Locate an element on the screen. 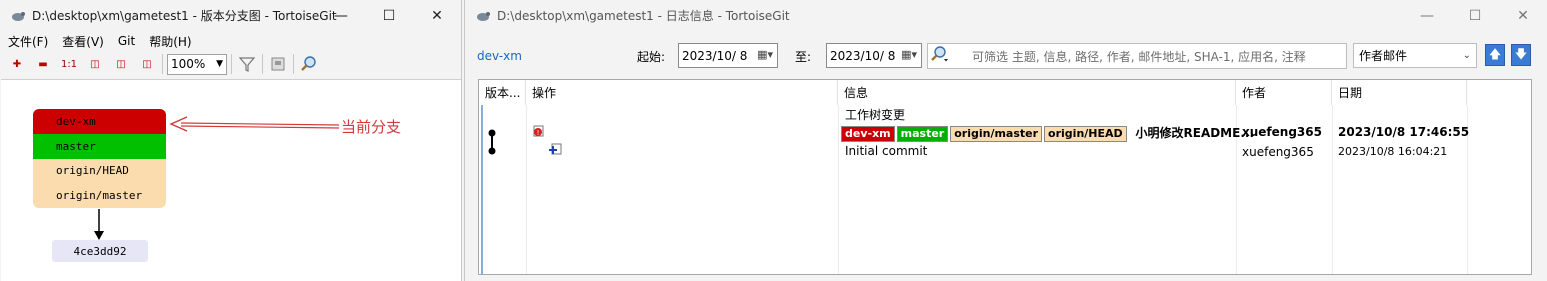 This screenshot has width=1547, height=281. menu-help: 帮助(H) is located at coordinates (170, 41).